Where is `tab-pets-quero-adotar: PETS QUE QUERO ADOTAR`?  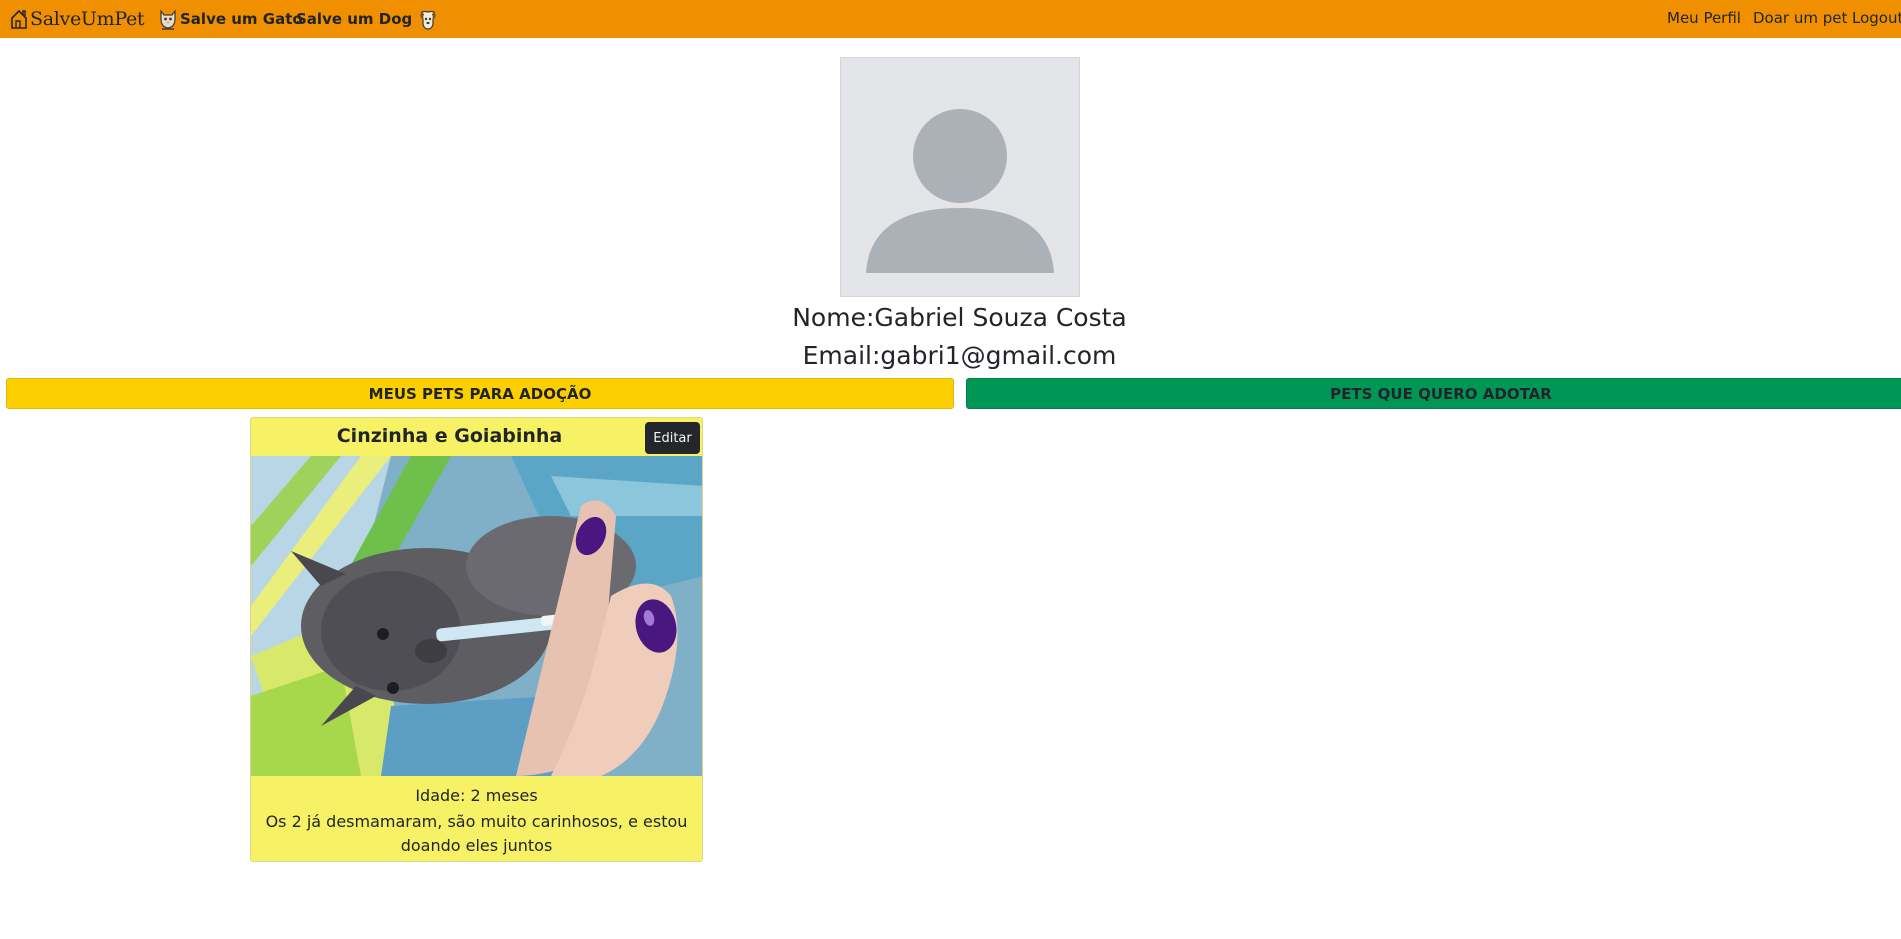 tab-pets-quero-adotar: PETS QUE QUERO ADOTAR is located at coordinates (1433, 393).